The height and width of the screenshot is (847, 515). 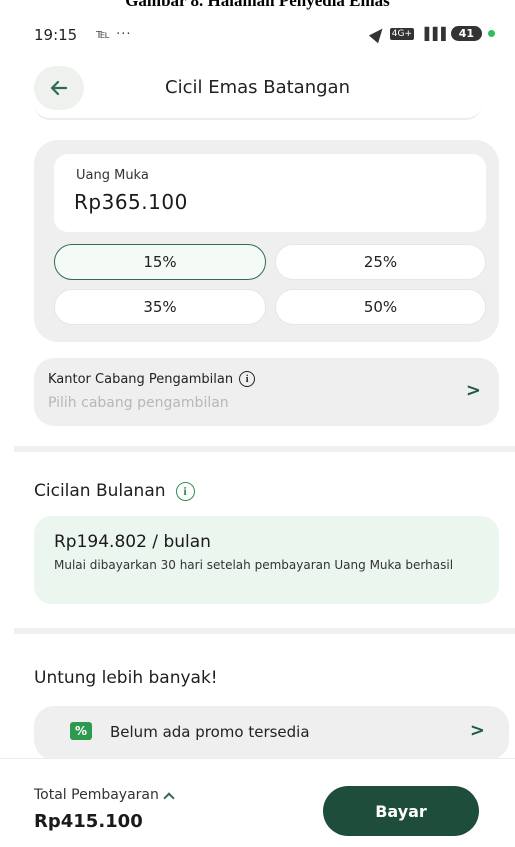 I want to click on percent-option-15: 15%, so click(x=160, y=262).